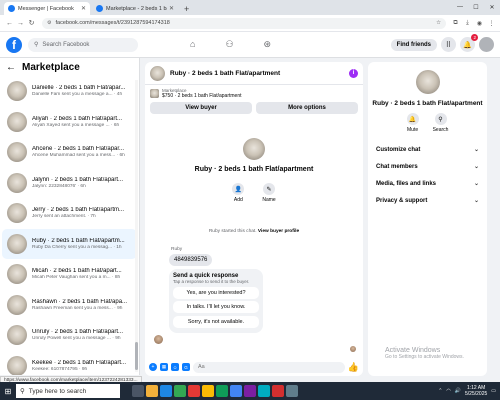 The width and height of the screenshot is (500, 400). What do you see at coordinates (49, 23) in the screenshot?
I see `site-info-icon: ⚙` at bounding box center [49, 23].